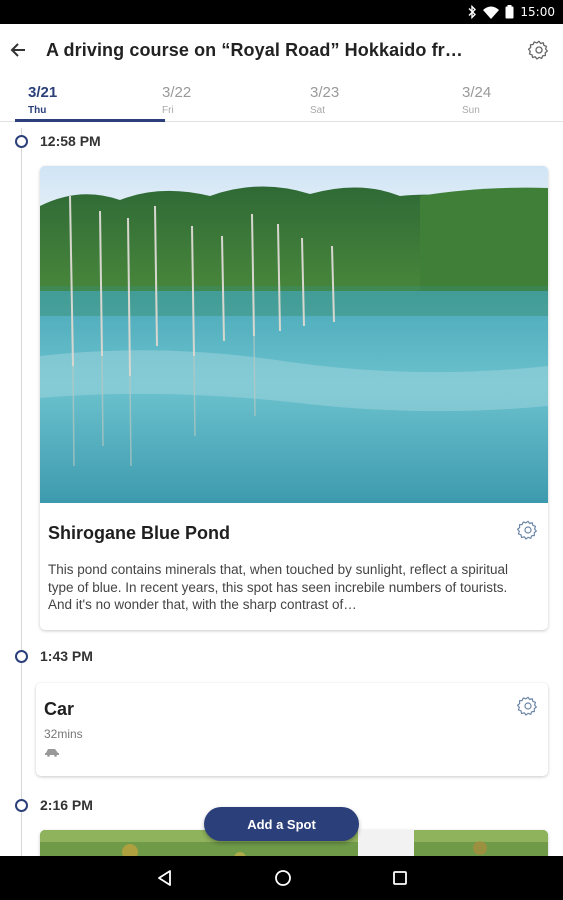  What do you see at coordinates (471, 110) in the screenshot?
I see `tab-weekday: Sun` at bounding box center [471, 110].